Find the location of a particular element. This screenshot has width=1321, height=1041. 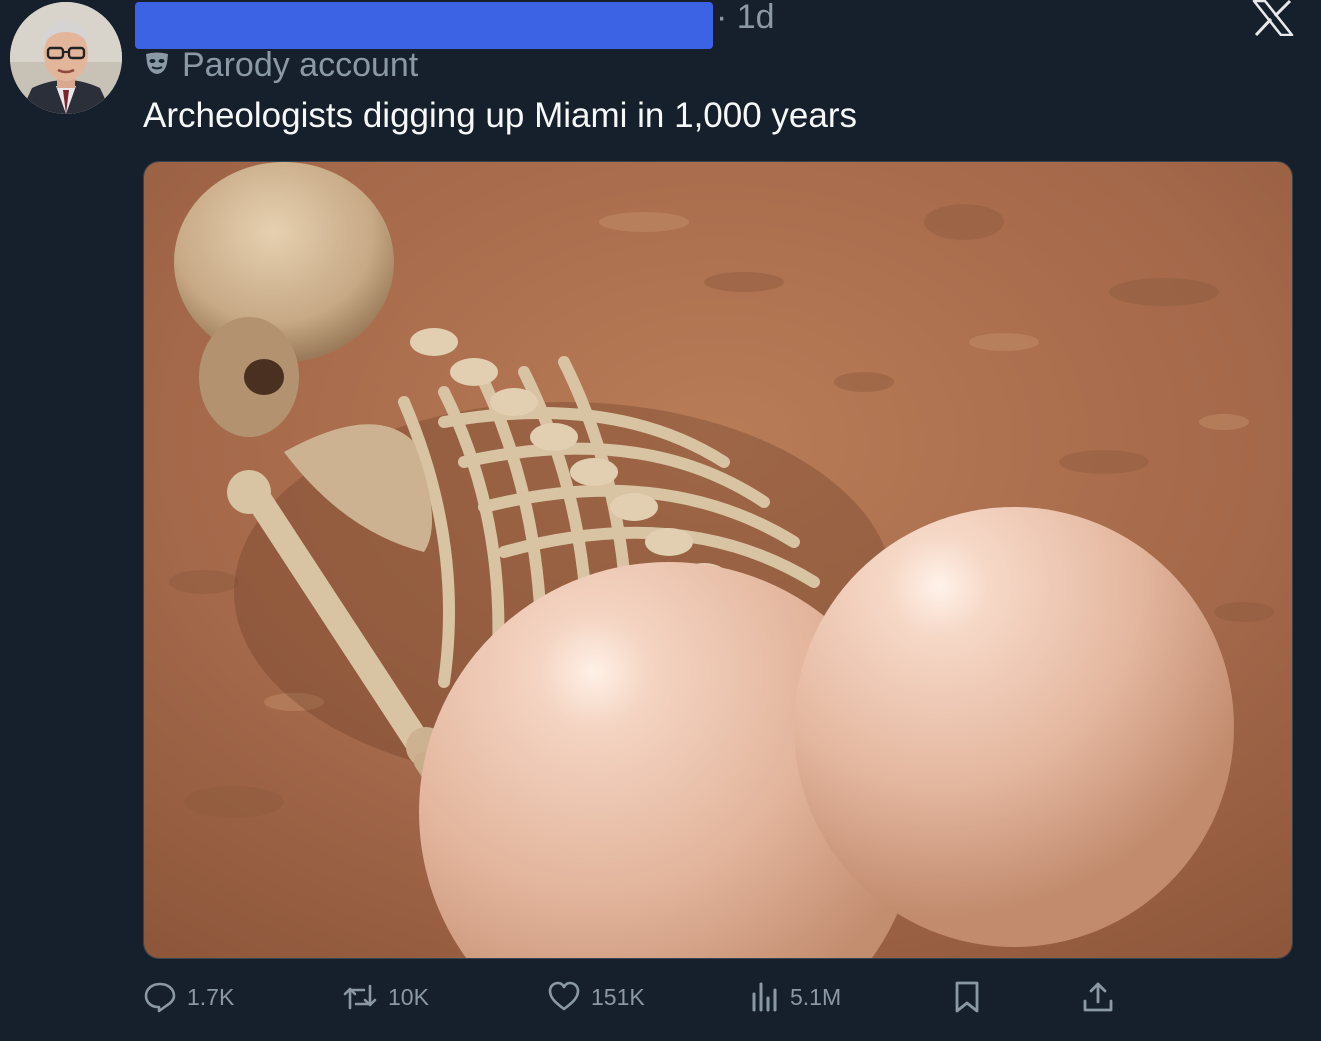

views-button: 5.1M is located at coordinates (795, 997).